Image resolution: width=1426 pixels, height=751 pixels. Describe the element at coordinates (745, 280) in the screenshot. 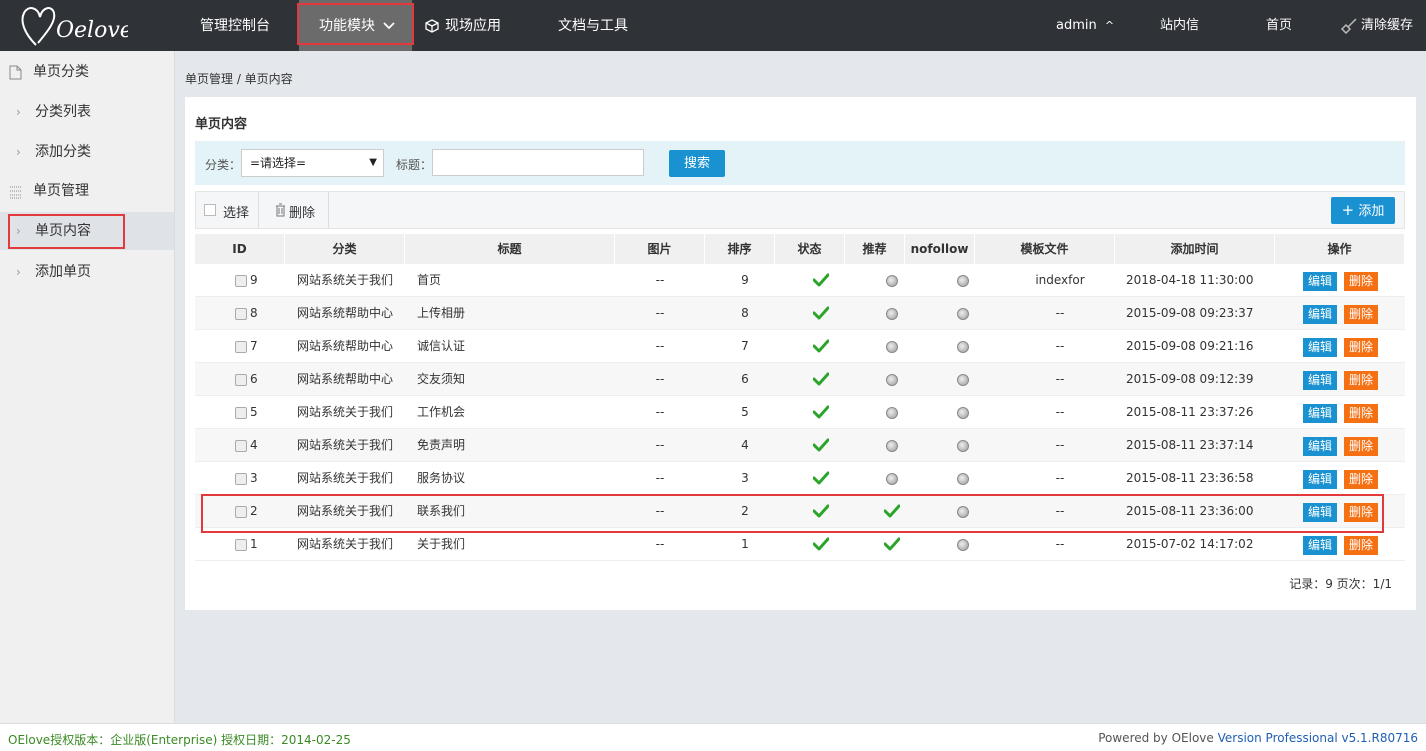

I see `row-order: 9` at that location.